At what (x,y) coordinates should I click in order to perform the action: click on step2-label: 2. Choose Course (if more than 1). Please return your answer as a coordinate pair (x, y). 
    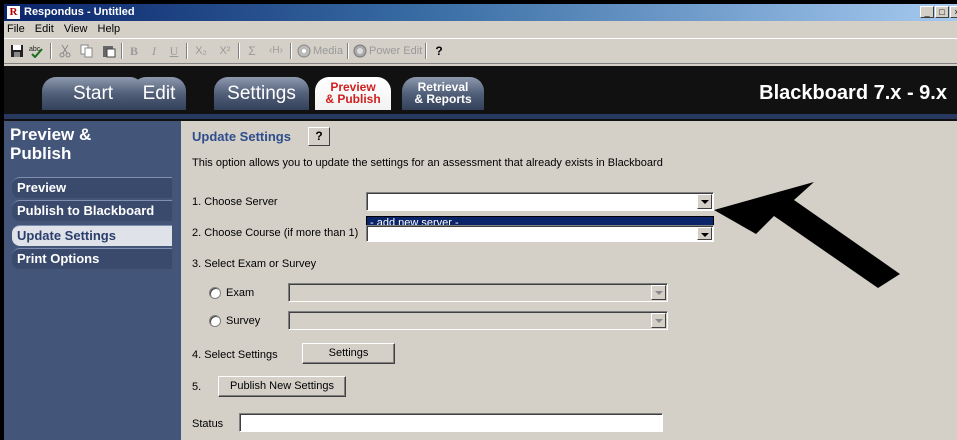
    Looking at the image, I should click on (275, 233).